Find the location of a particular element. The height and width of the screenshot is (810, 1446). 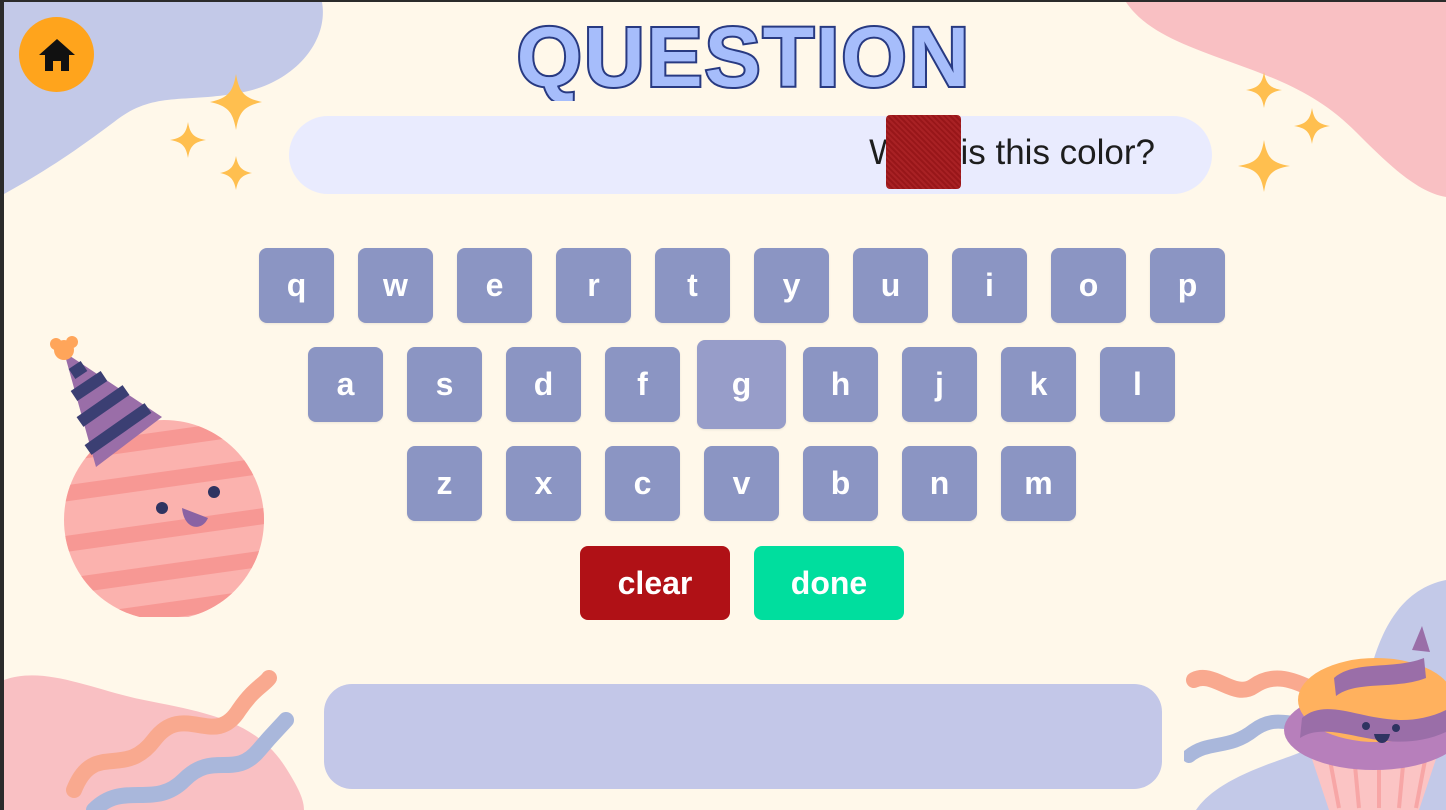

key-x: x is located at coordinates (543, 483).